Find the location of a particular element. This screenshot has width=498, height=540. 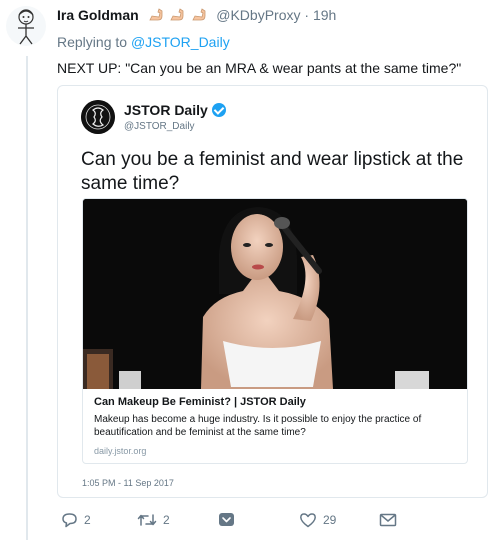

author-handle: @KDbyProxy is located at coordinates (258, 15).